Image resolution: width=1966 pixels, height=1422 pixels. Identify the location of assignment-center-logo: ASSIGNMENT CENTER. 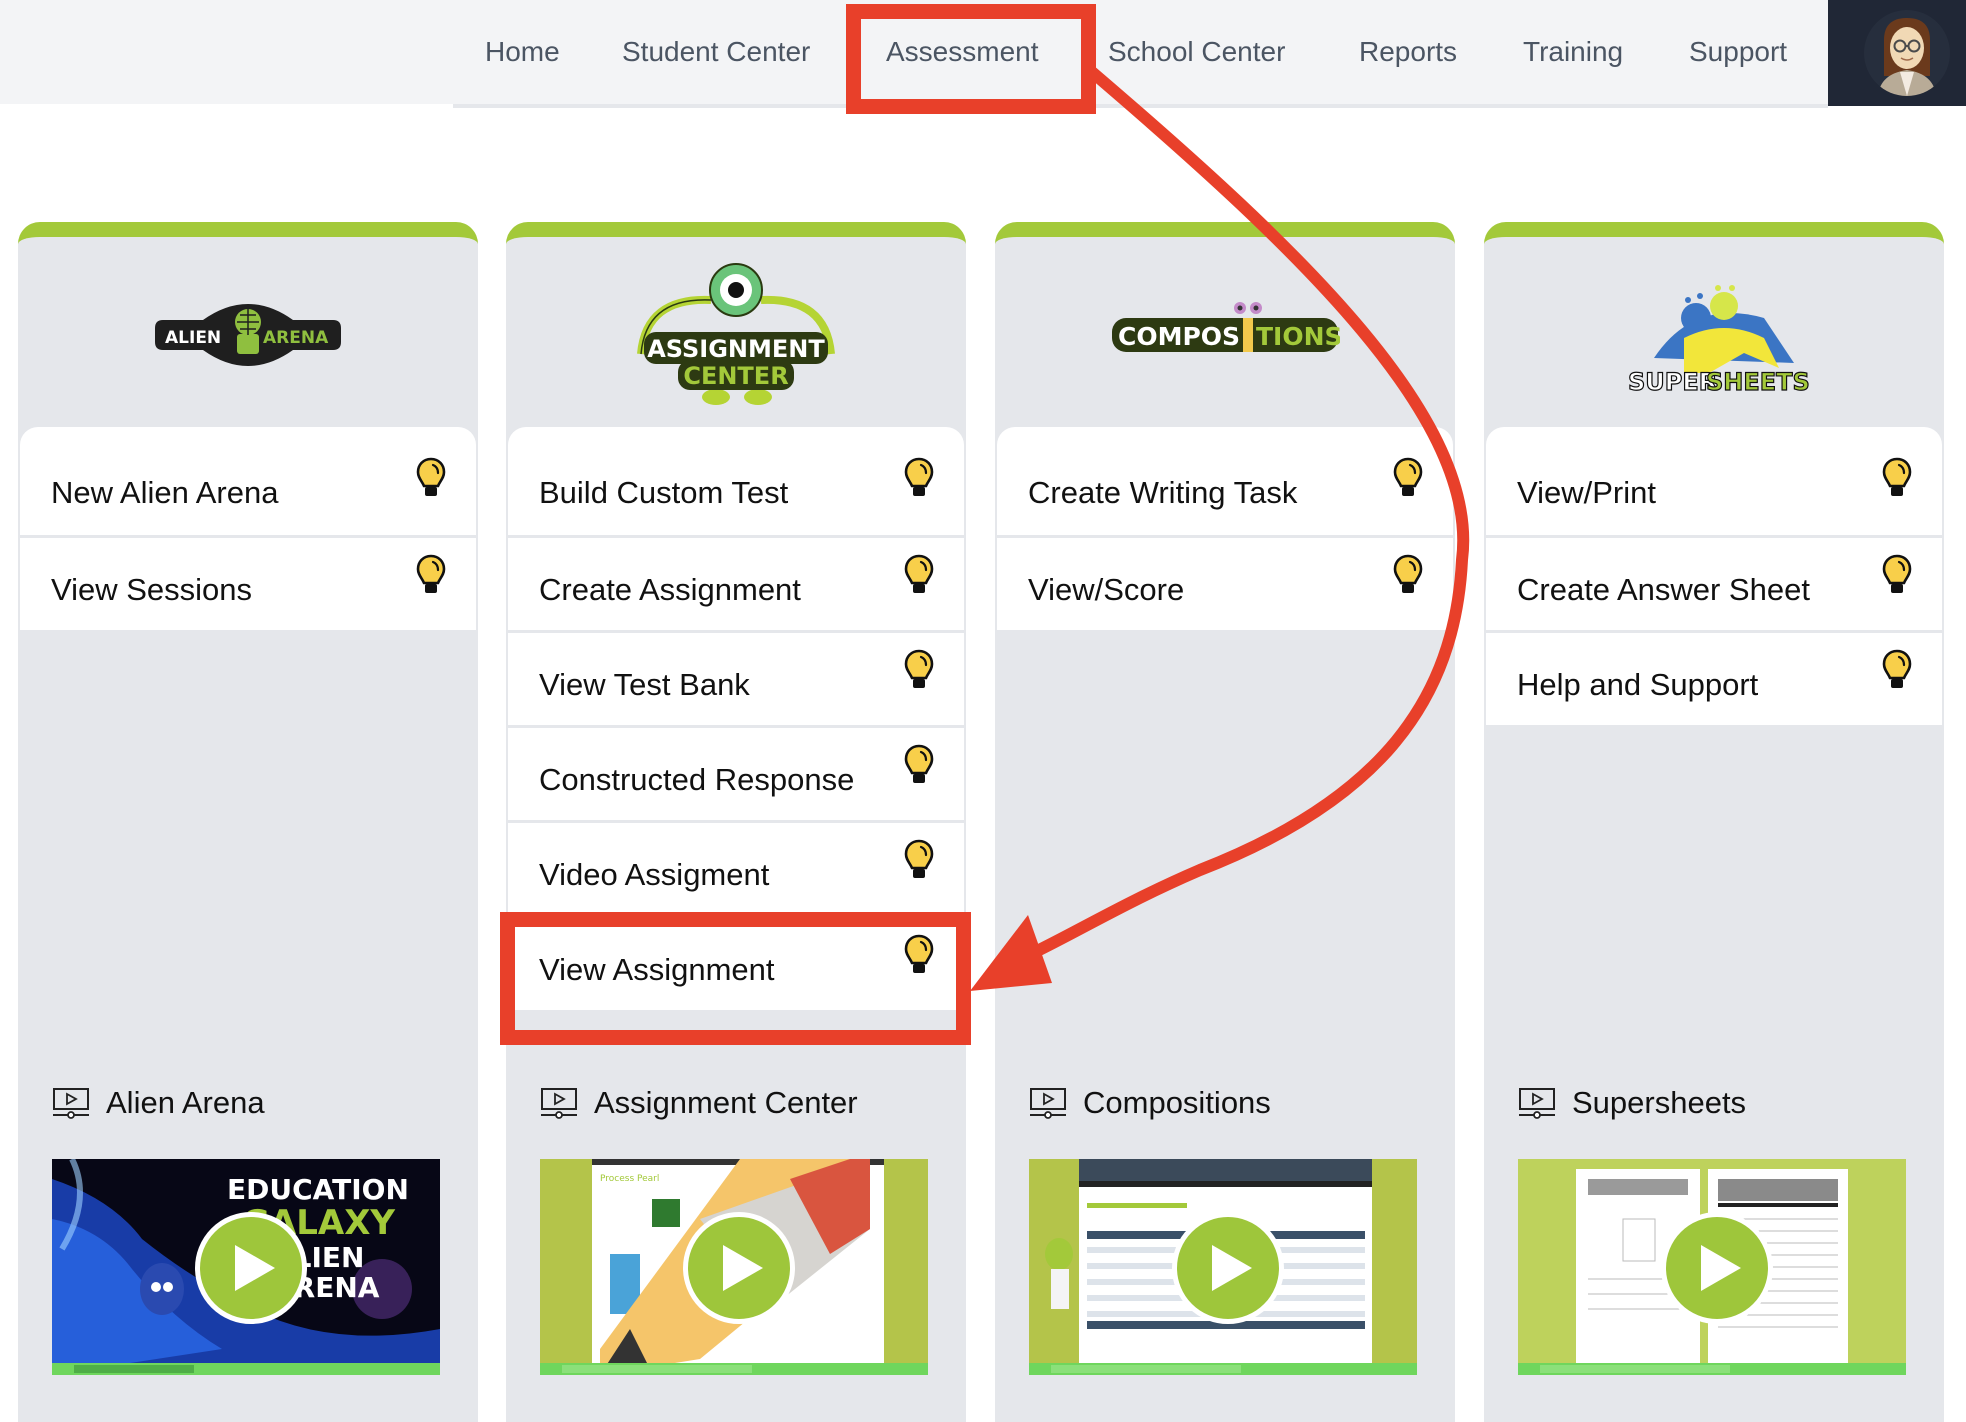
(736, 332).